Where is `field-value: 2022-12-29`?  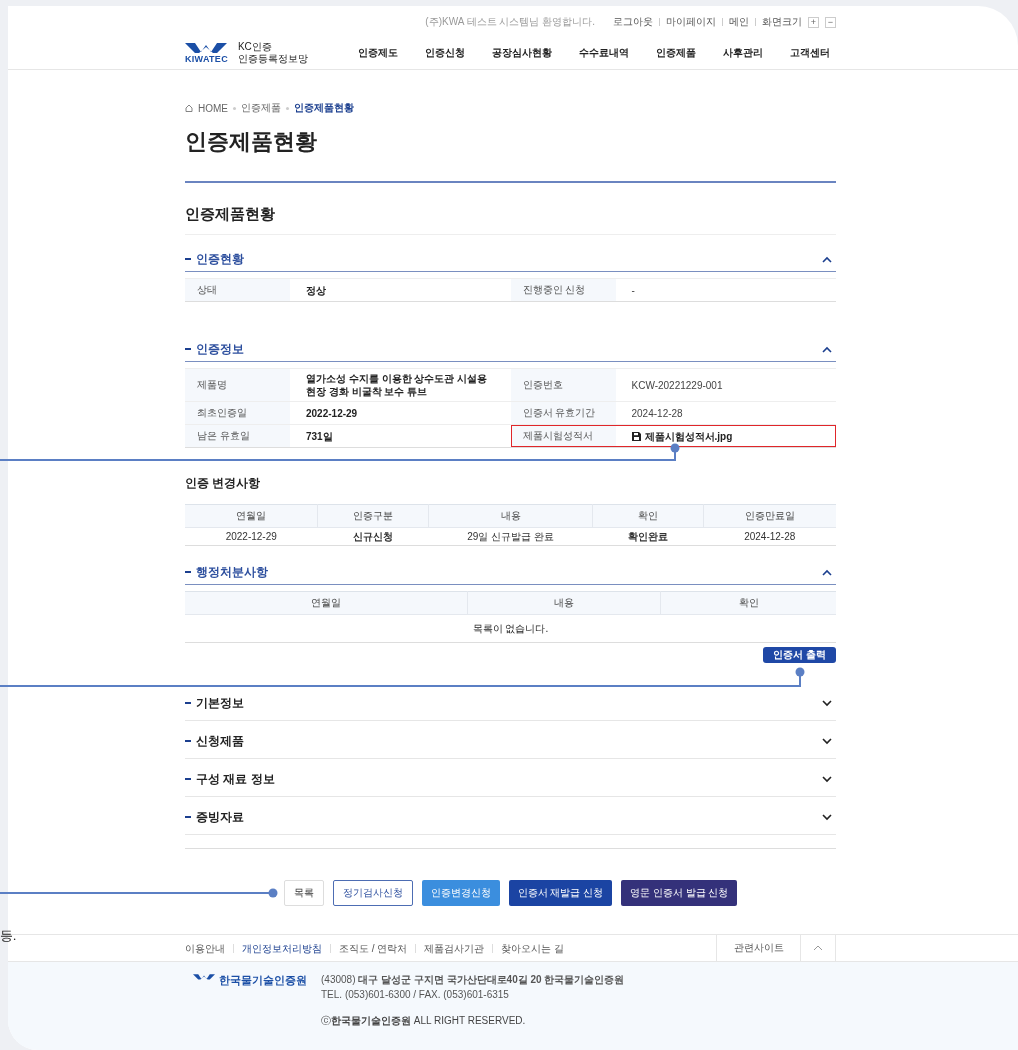 field-value: 2022-12-29 is located at coordinates (332, 413).